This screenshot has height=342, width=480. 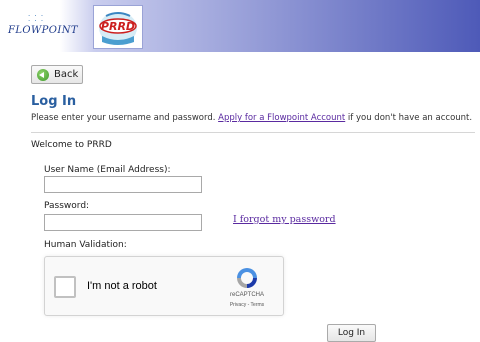 What do you see at coordinates (66, 74) in the screenshot?
I see `back-button-label: Back` at bounding box center [66, 74].